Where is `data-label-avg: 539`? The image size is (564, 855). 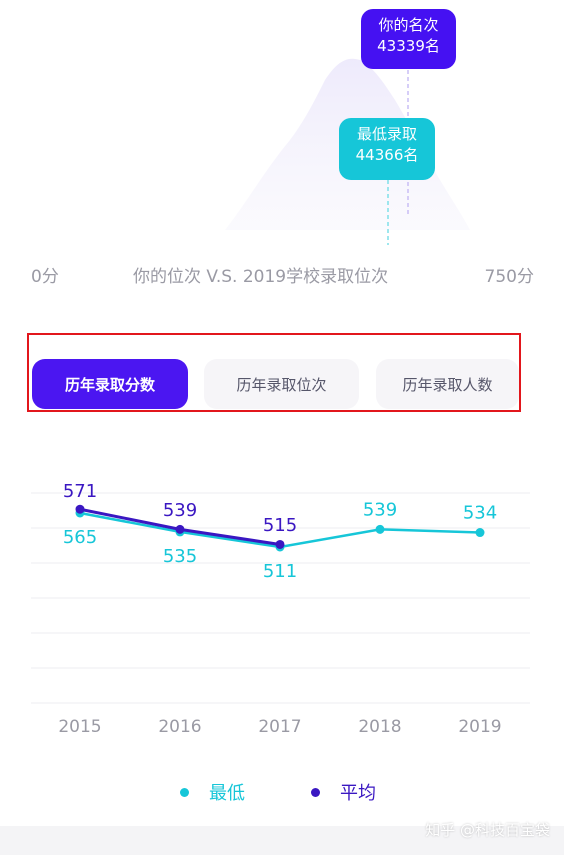
data-label-avg: 539 is located at coordinates (180, 510).